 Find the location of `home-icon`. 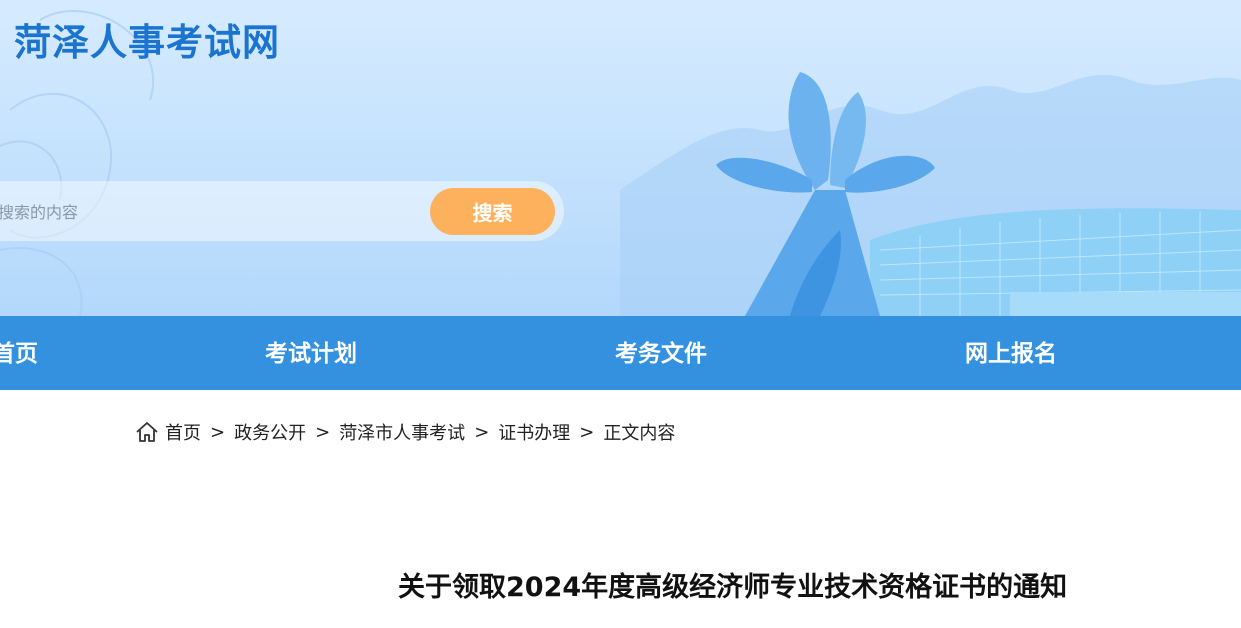

home-icon is located at coordinates (147, 432).